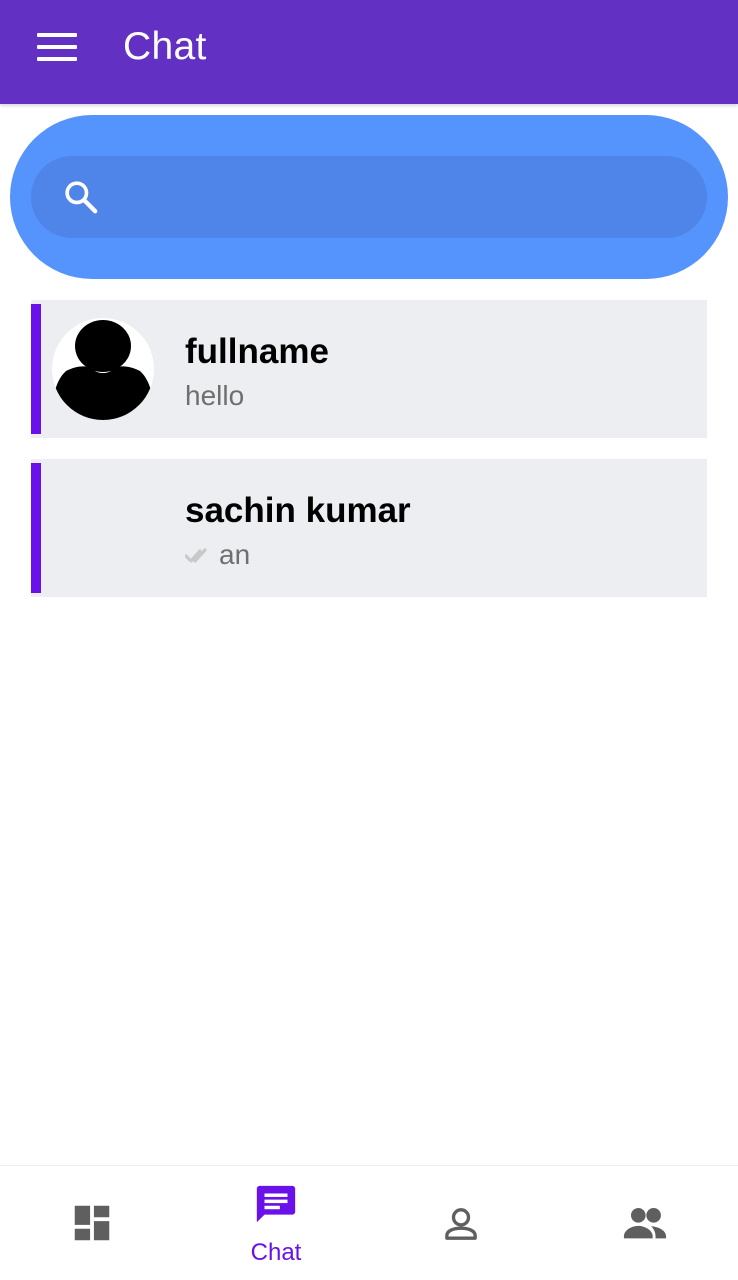 The width and height of the screenshot is (738, 1280). I want to click on hamburger-menu-icon, so click(57, 47).